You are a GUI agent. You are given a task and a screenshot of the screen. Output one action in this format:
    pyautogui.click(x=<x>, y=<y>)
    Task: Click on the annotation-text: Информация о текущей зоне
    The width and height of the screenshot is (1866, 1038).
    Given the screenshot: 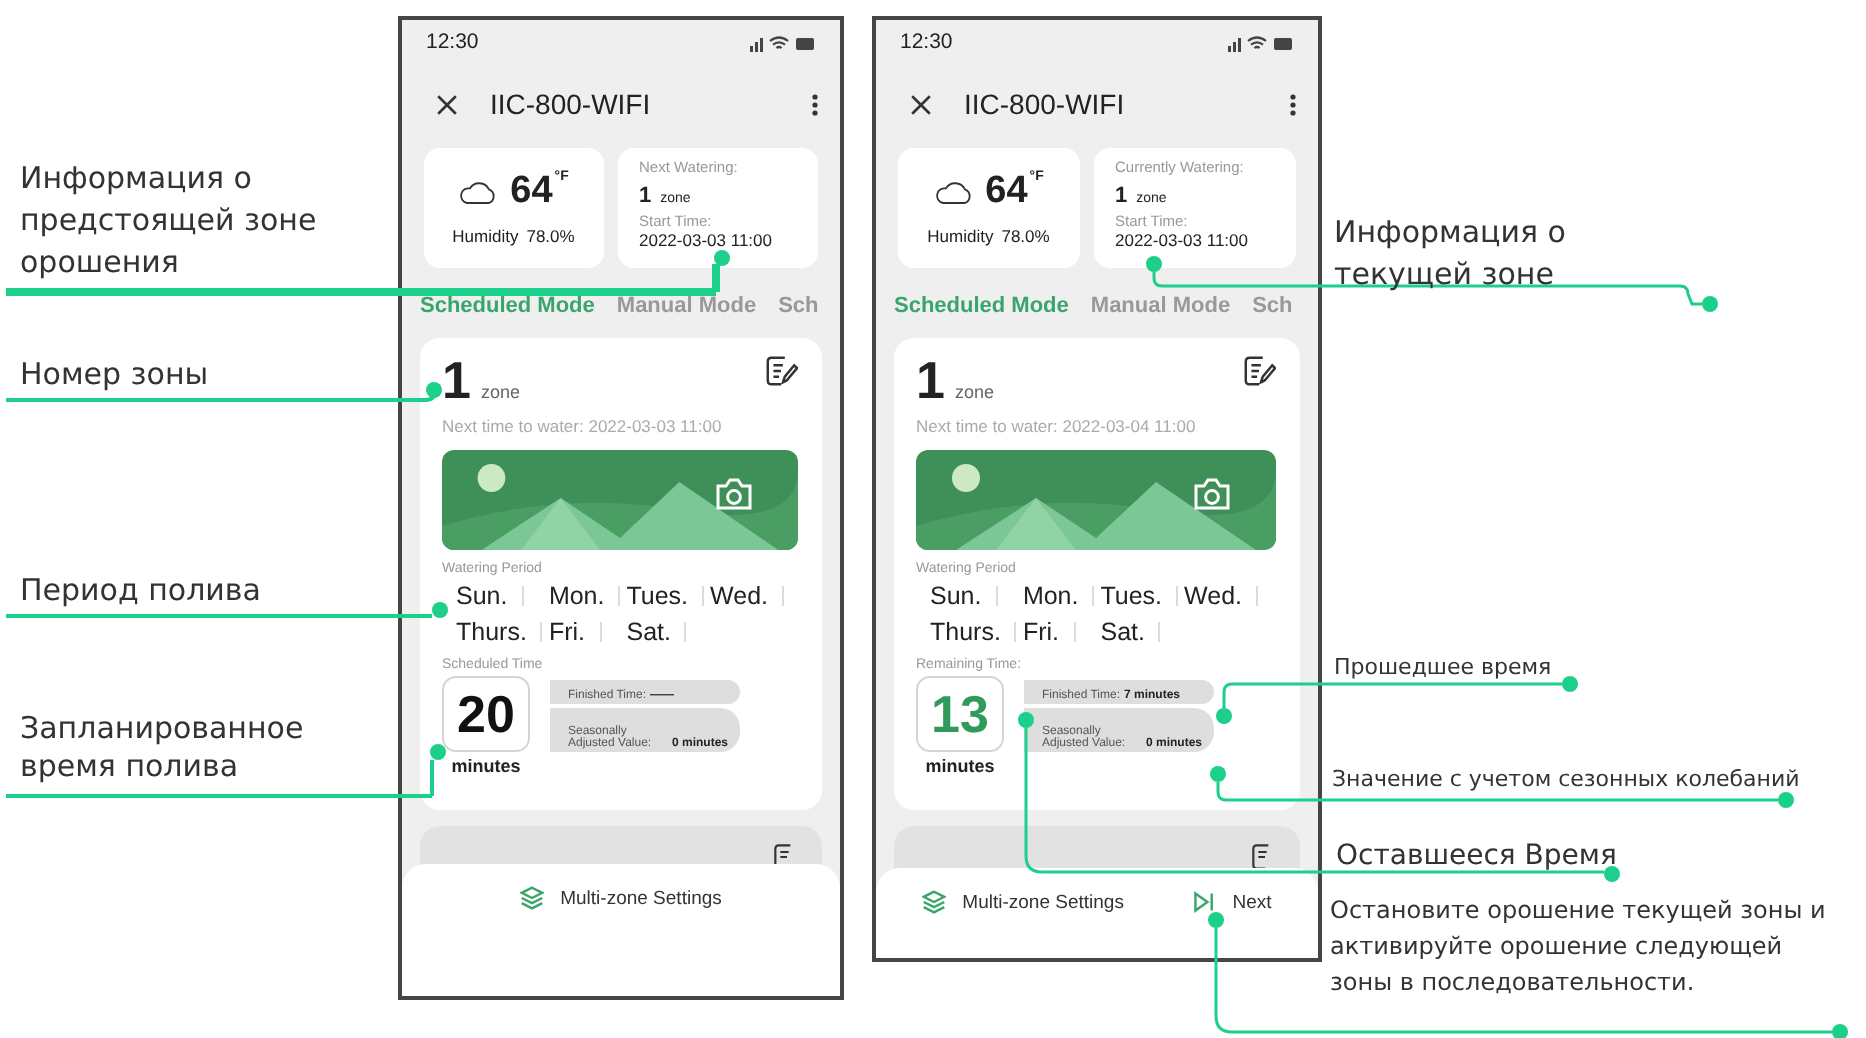 What is the action you would take?
    pyautogui.click(x=1451, y=254)
    